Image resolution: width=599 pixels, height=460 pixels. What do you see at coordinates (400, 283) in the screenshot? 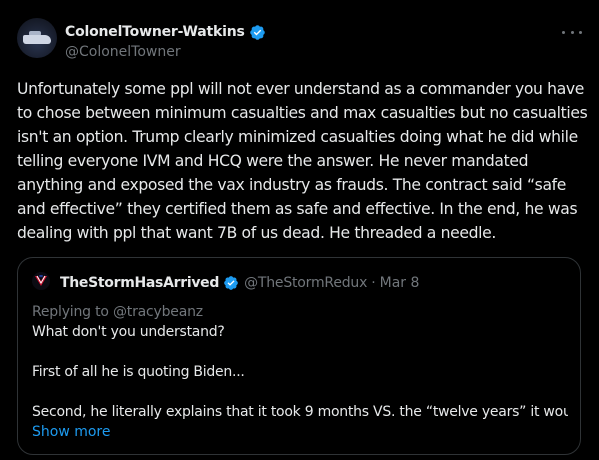
I see `quoted-date: Mar 8` at bounding box center [400, 283].